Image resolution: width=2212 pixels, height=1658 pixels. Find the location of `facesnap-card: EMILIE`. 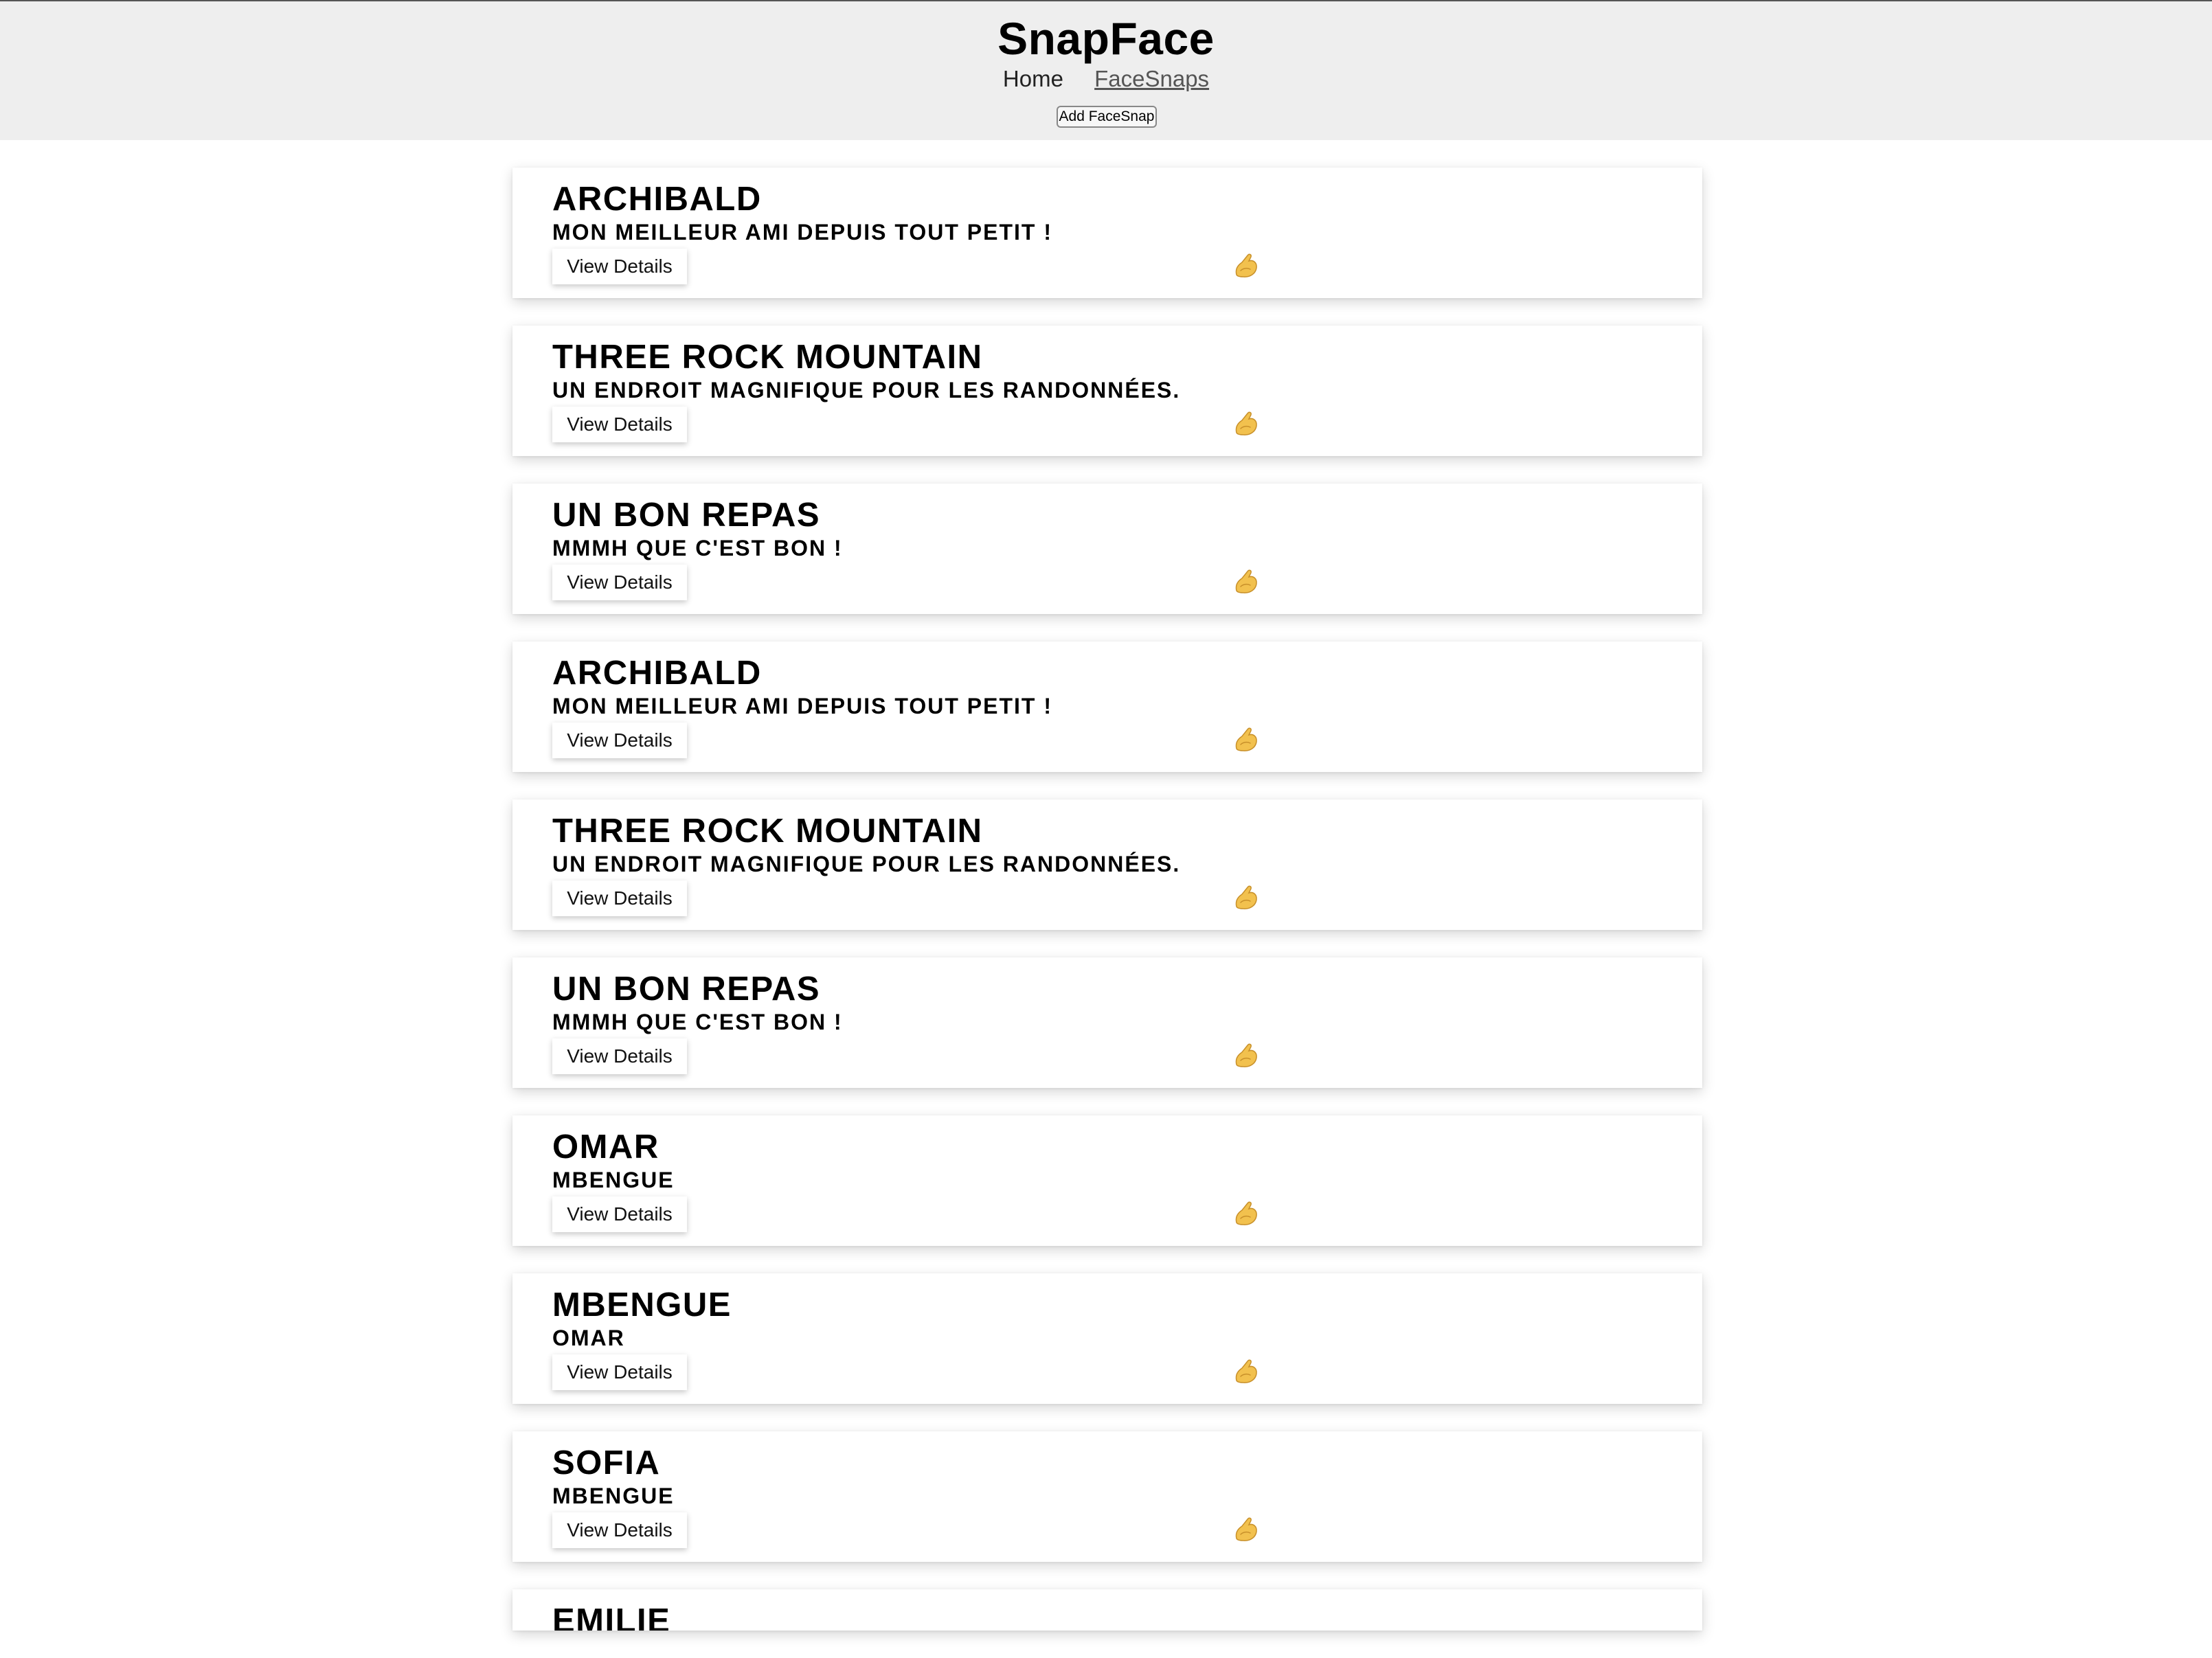

facesnap-card: EMILIE is located at coordinates (1107, 1610).